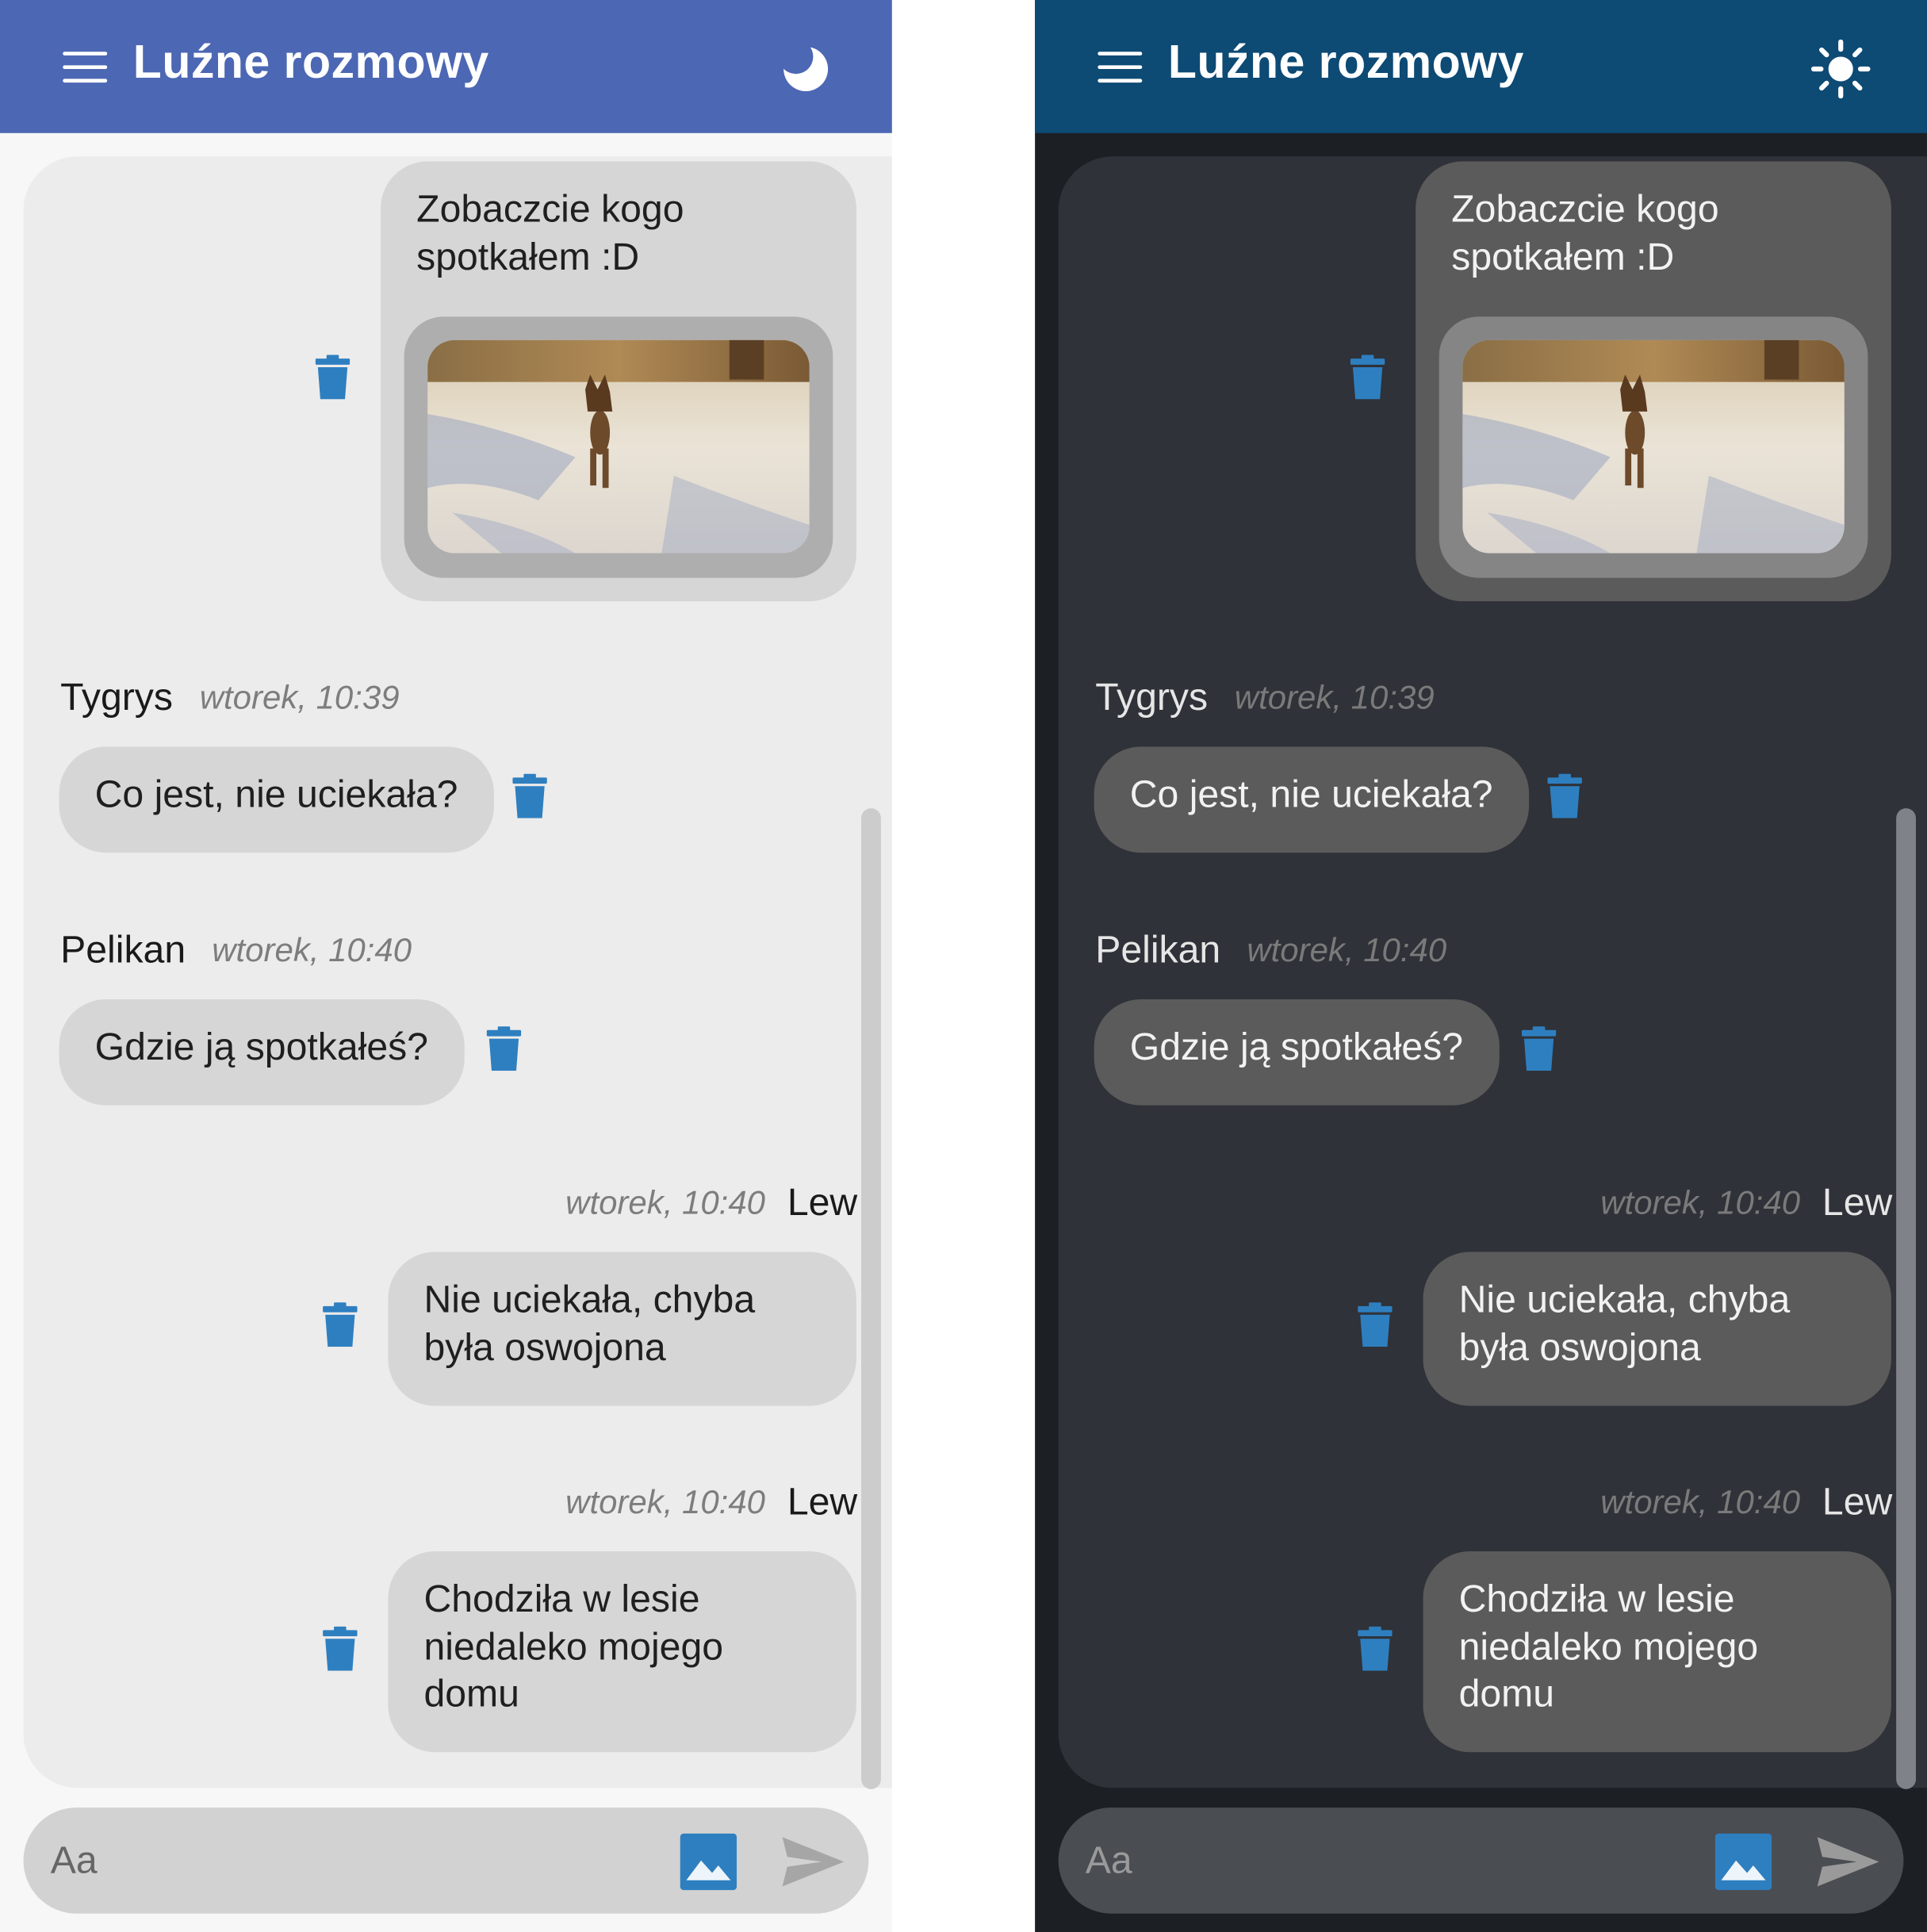  I want to click on moon-icon, so click(803, 65).